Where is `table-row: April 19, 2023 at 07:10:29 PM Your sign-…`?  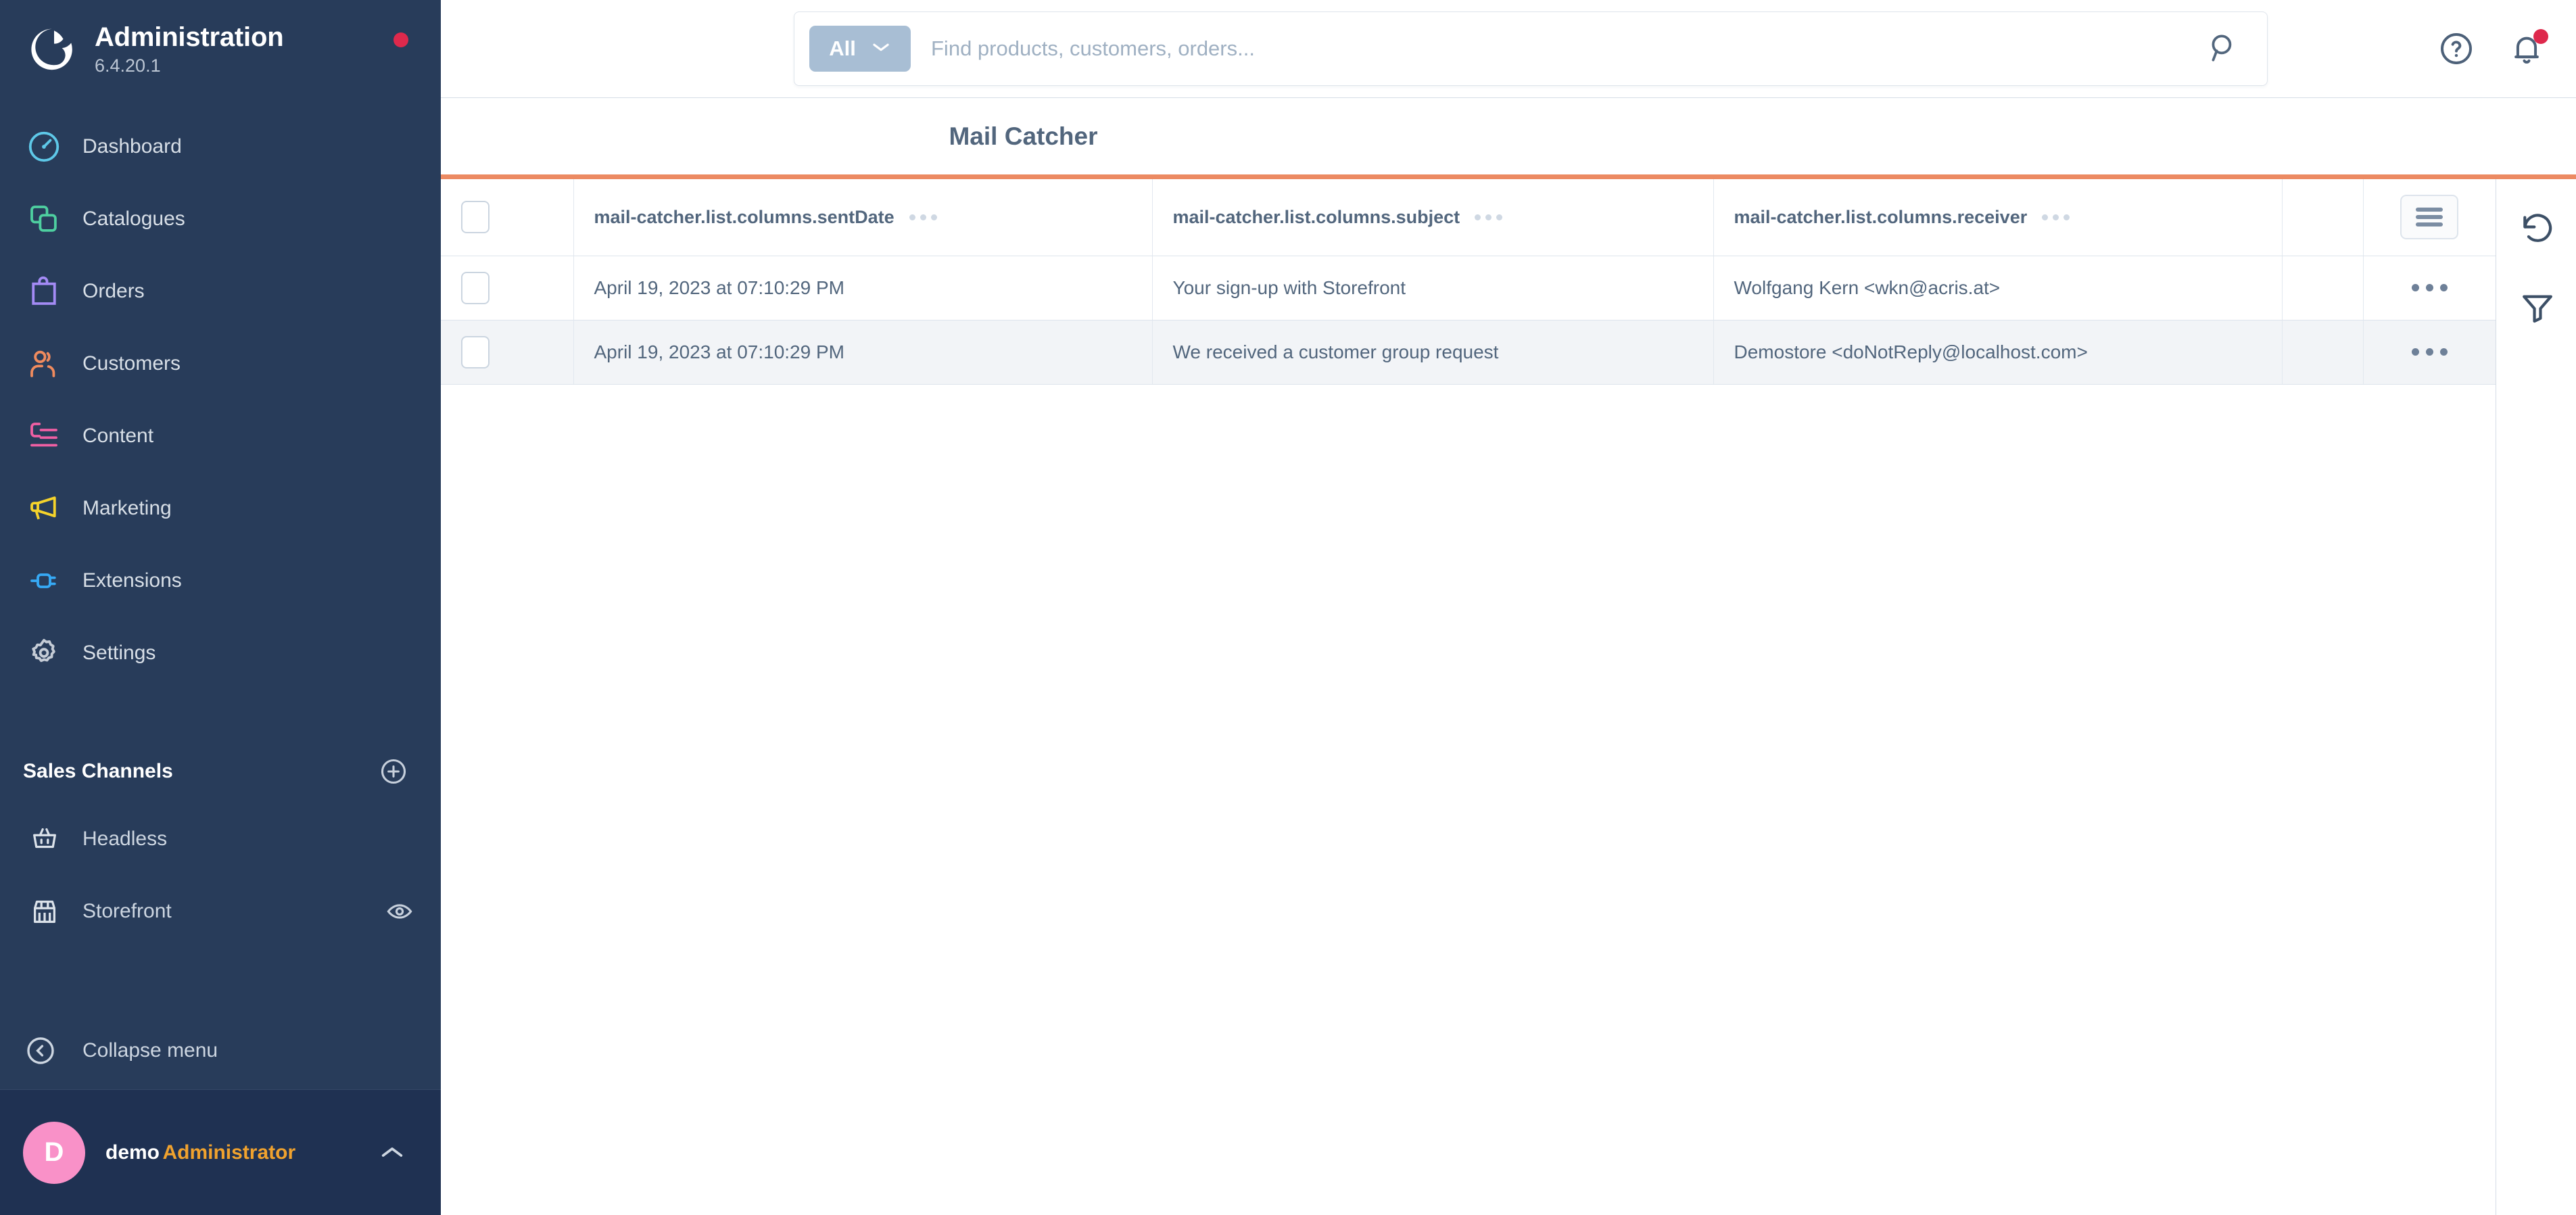 table-row: April 19, 2023 at 07:10:29 PM Your sign-… is located at coordinates (1468, 288).